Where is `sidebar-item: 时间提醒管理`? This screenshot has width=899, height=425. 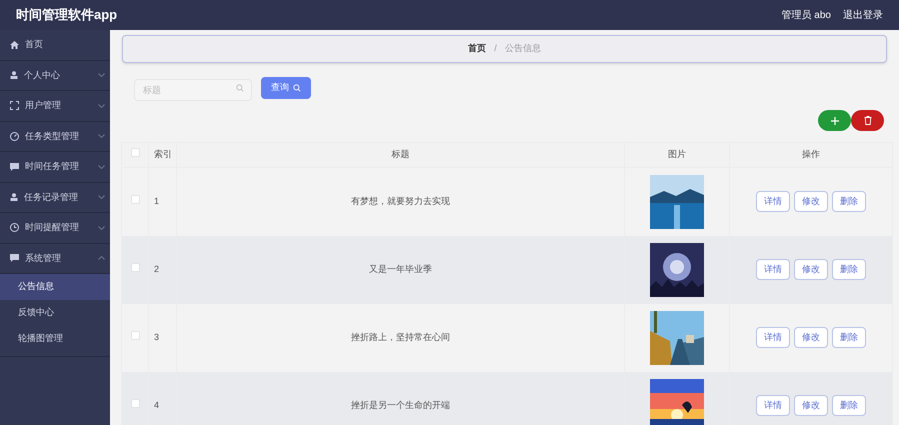 sidebar-item: 时间提醒管理 is located at coordinates (55, 228).